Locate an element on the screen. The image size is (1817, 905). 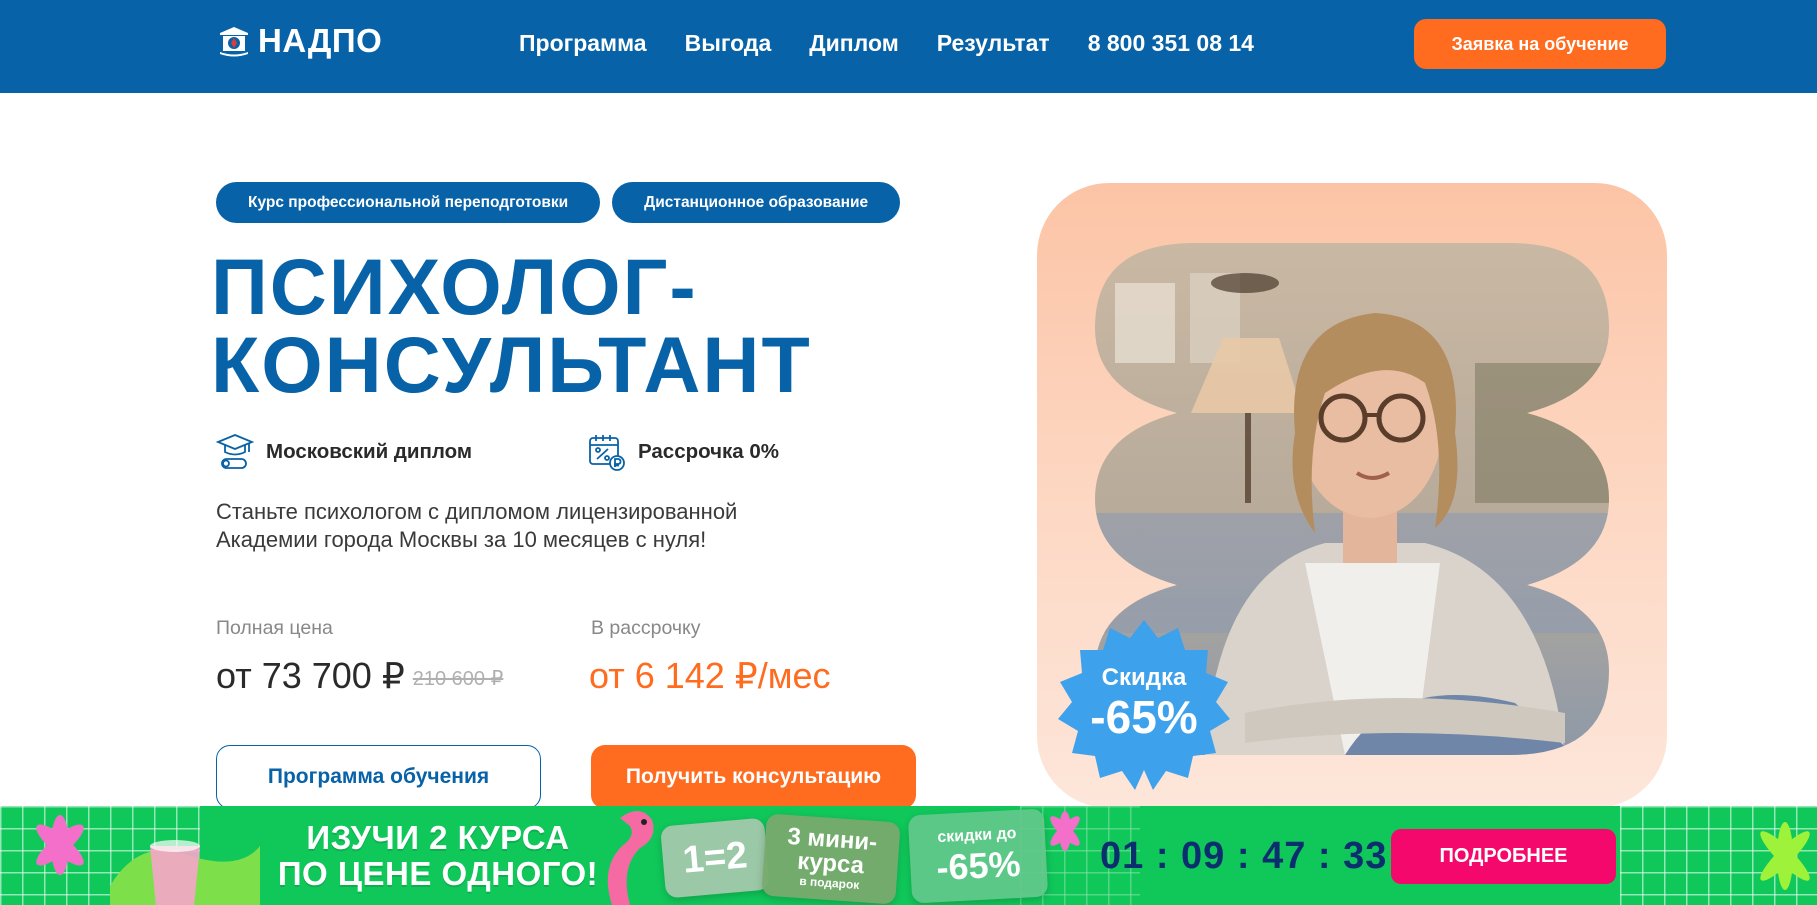
page-title: ПСИХОЛОГ- КОНСУЛЬТАНТ is located at coordinates (511, 325).